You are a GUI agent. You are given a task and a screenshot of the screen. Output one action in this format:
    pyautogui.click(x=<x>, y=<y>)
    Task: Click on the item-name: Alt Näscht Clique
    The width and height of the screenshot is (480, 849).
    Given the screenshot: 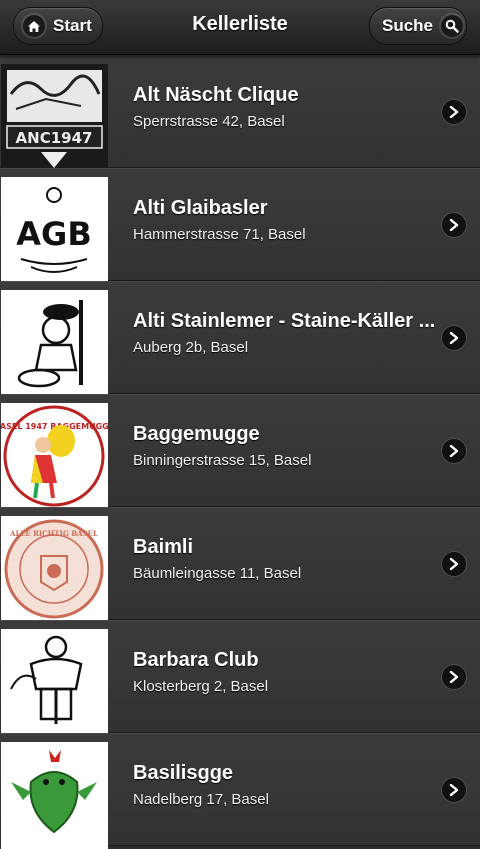 What is the action you would take?
    pyautogui.click(x=216, y=95)
    